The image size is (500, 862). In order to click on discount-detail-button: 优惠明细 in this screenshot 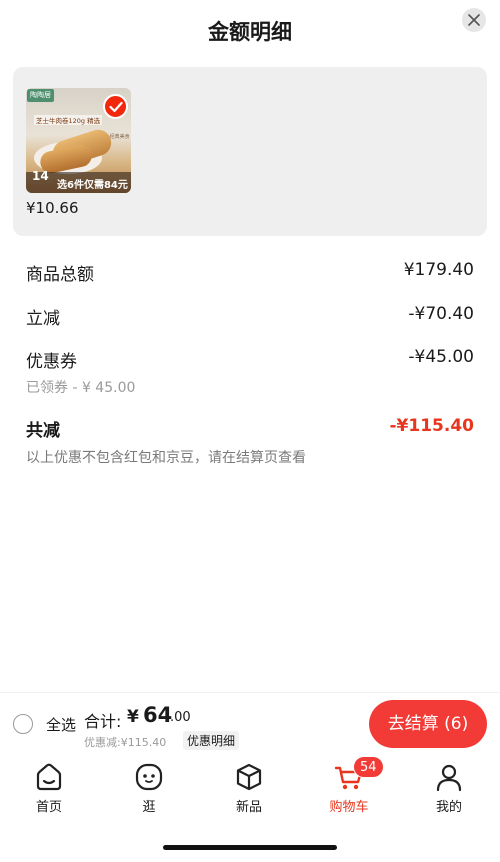, I will do `click(211, 740)`.